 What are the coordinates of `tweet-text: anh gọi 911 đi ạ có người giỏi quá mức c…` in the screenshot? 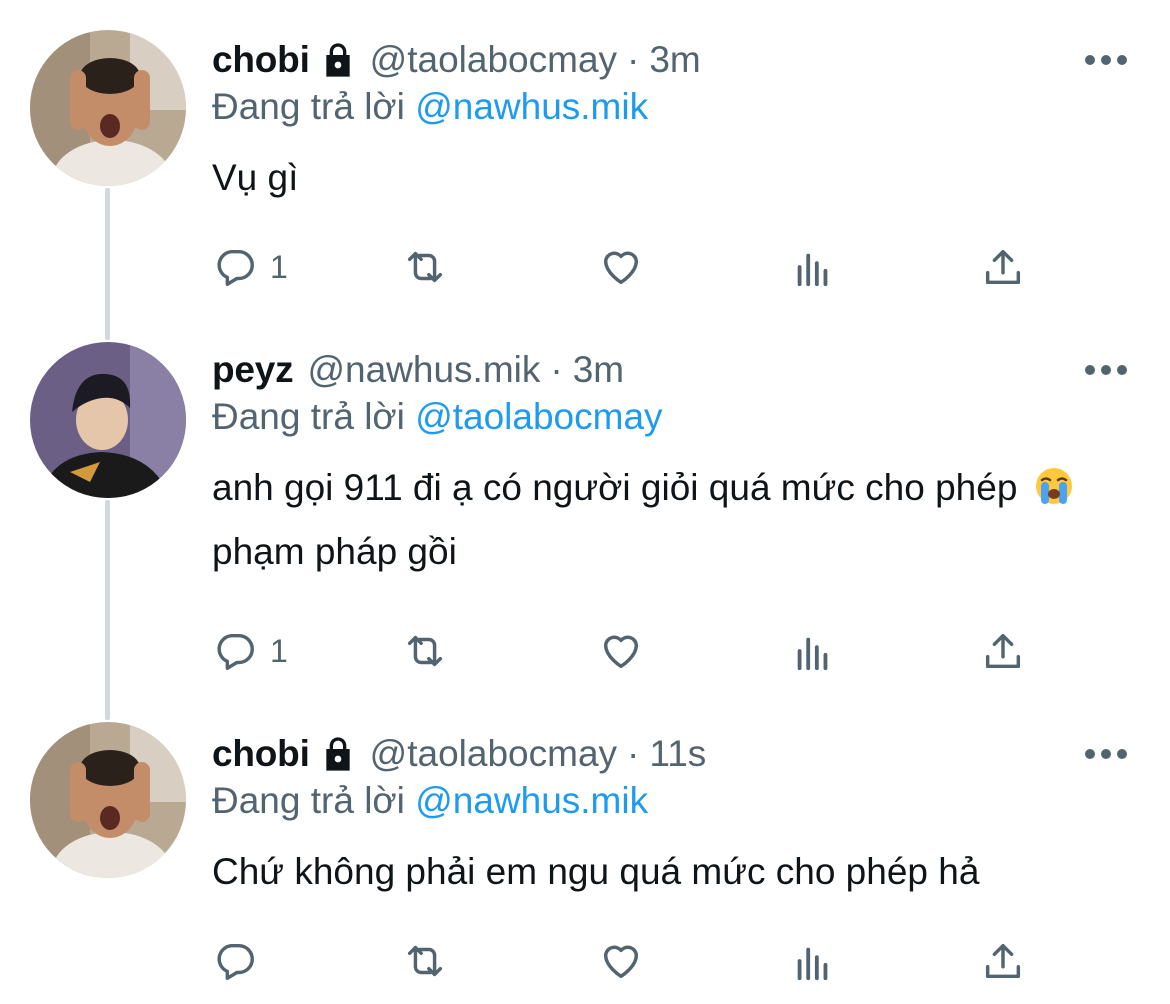 It's located at (652, 520).